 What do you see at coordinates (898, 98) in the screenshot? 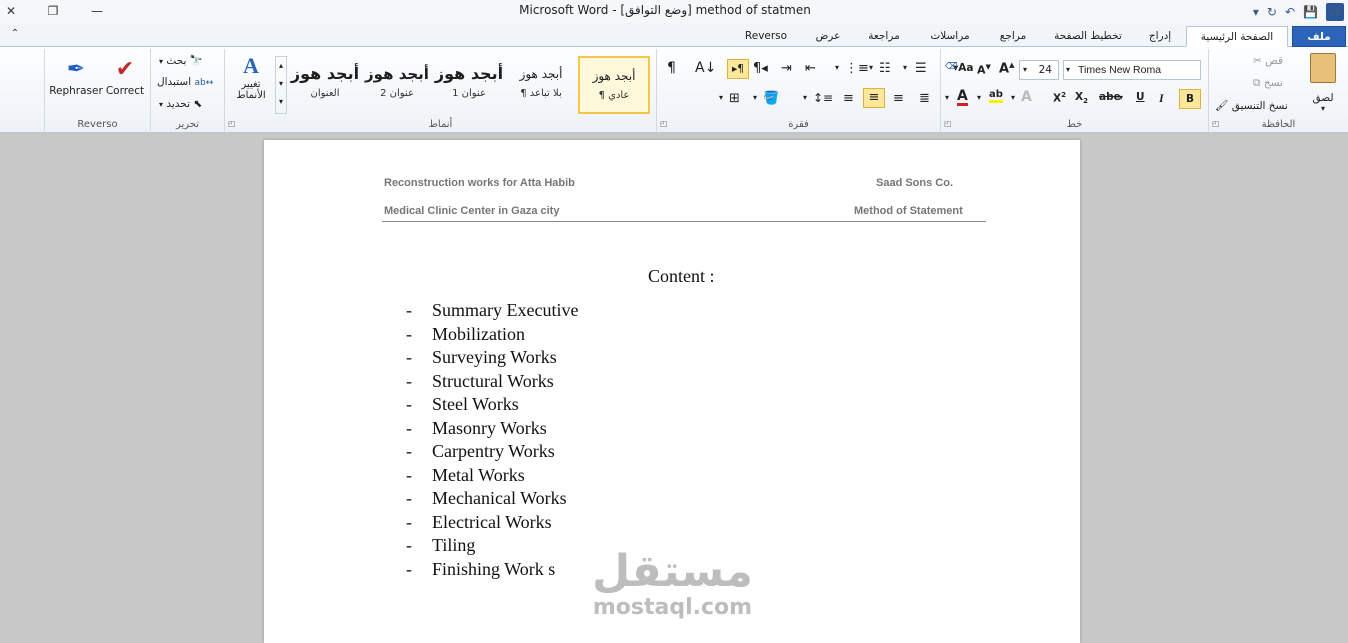
I see `align-right-icon: ≡` at bounding box center [898, 98].